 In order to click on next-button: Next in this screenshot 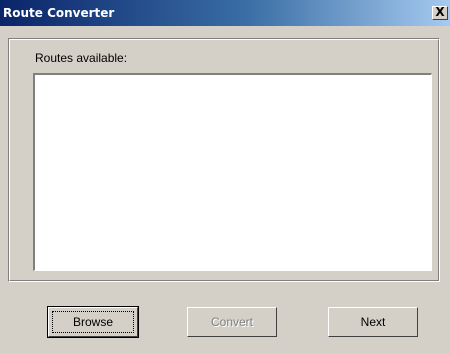, I will do `click(373, 322)`.